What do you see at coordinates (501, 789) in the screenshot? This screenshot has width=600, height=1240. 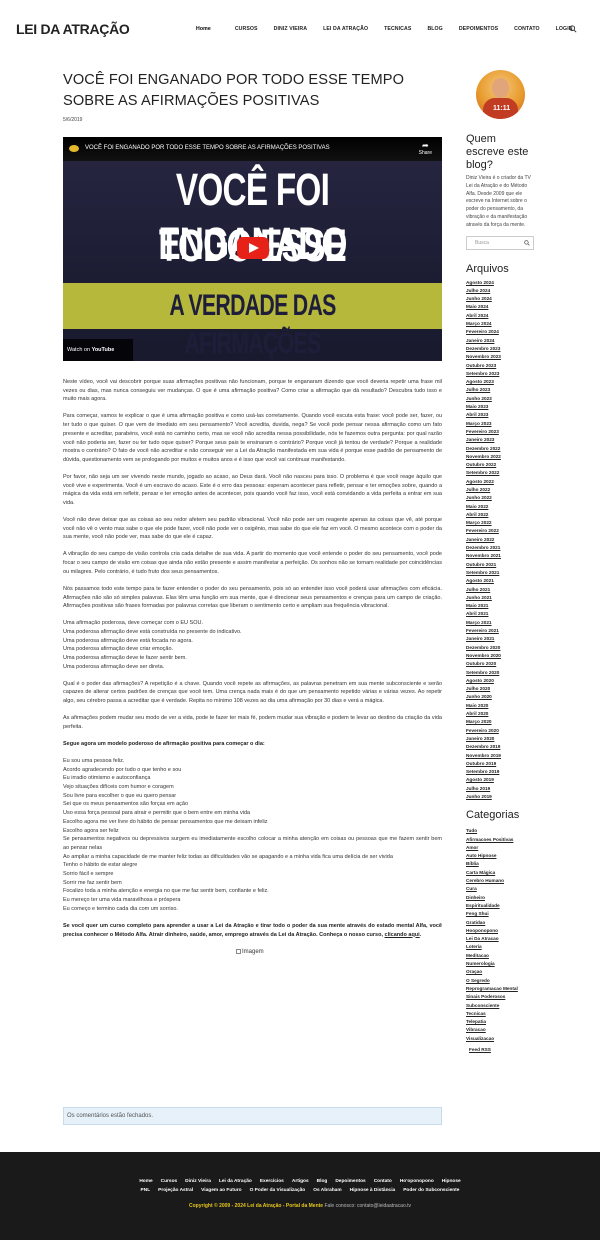 I see `archive-link: Julho 2019` at bounding box center [501, 789].